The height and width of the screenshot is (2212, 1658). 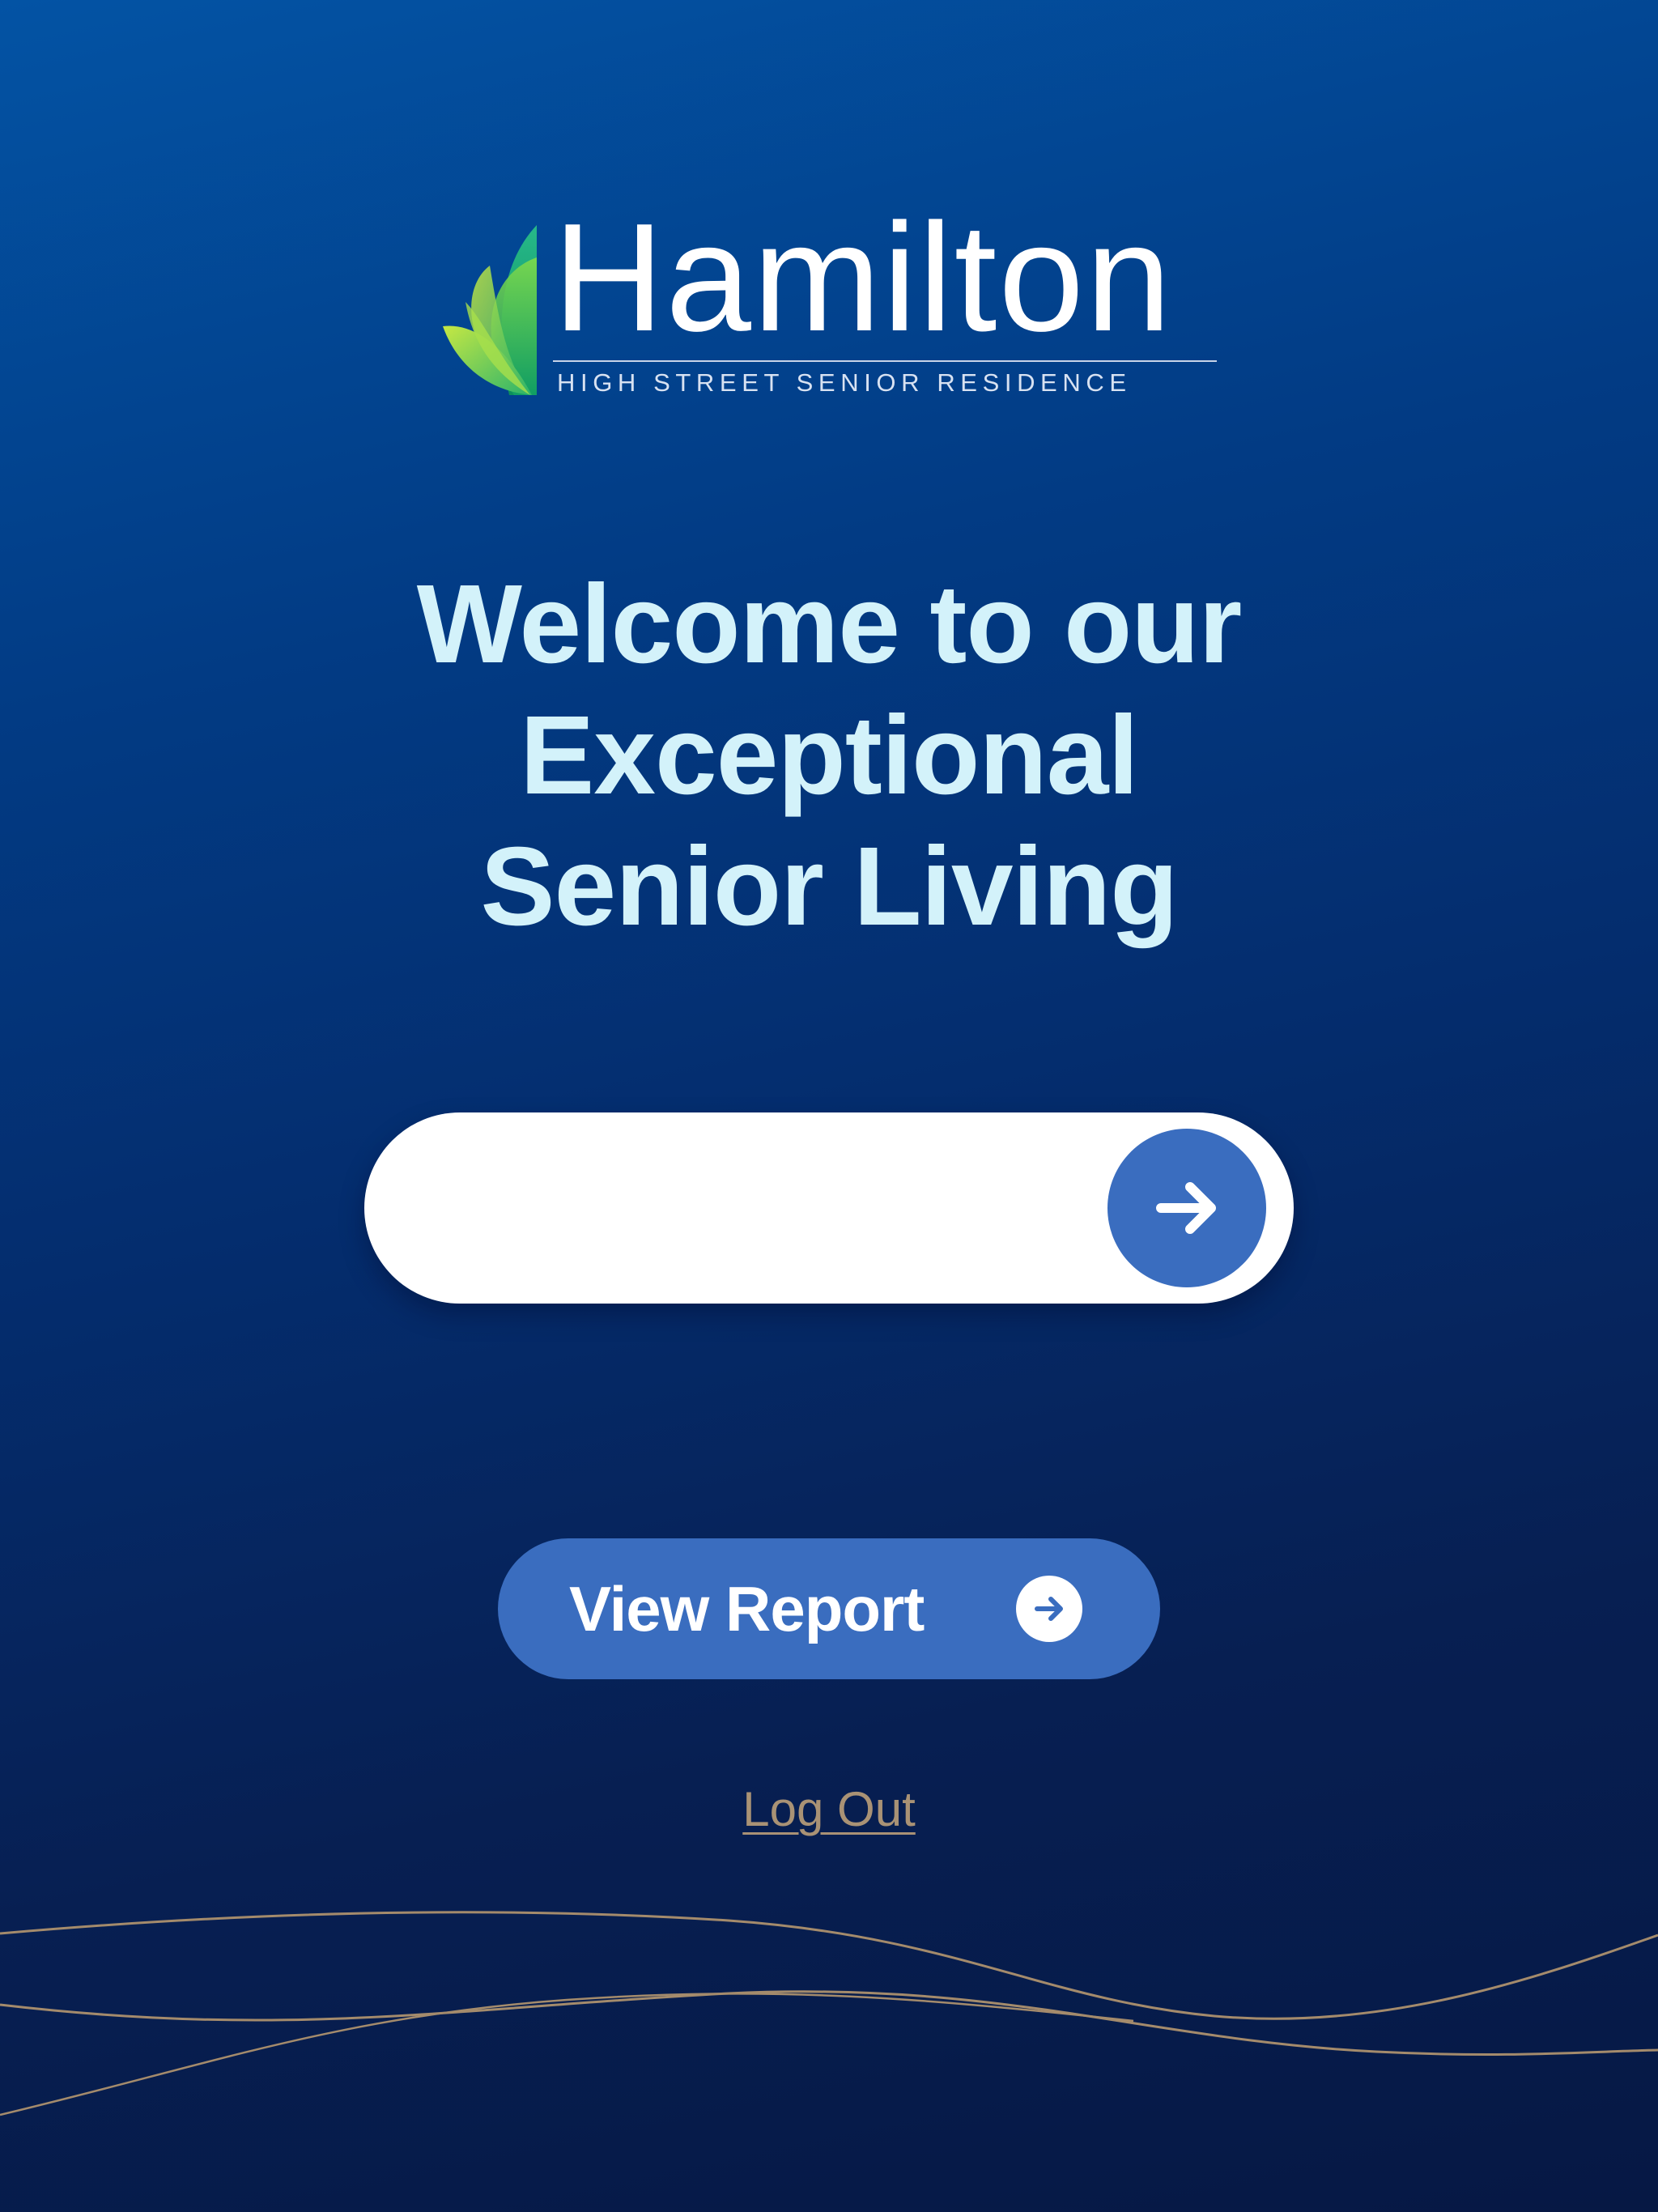 I want to click on brand-name: Hamilton, so click(x=863, y=278).